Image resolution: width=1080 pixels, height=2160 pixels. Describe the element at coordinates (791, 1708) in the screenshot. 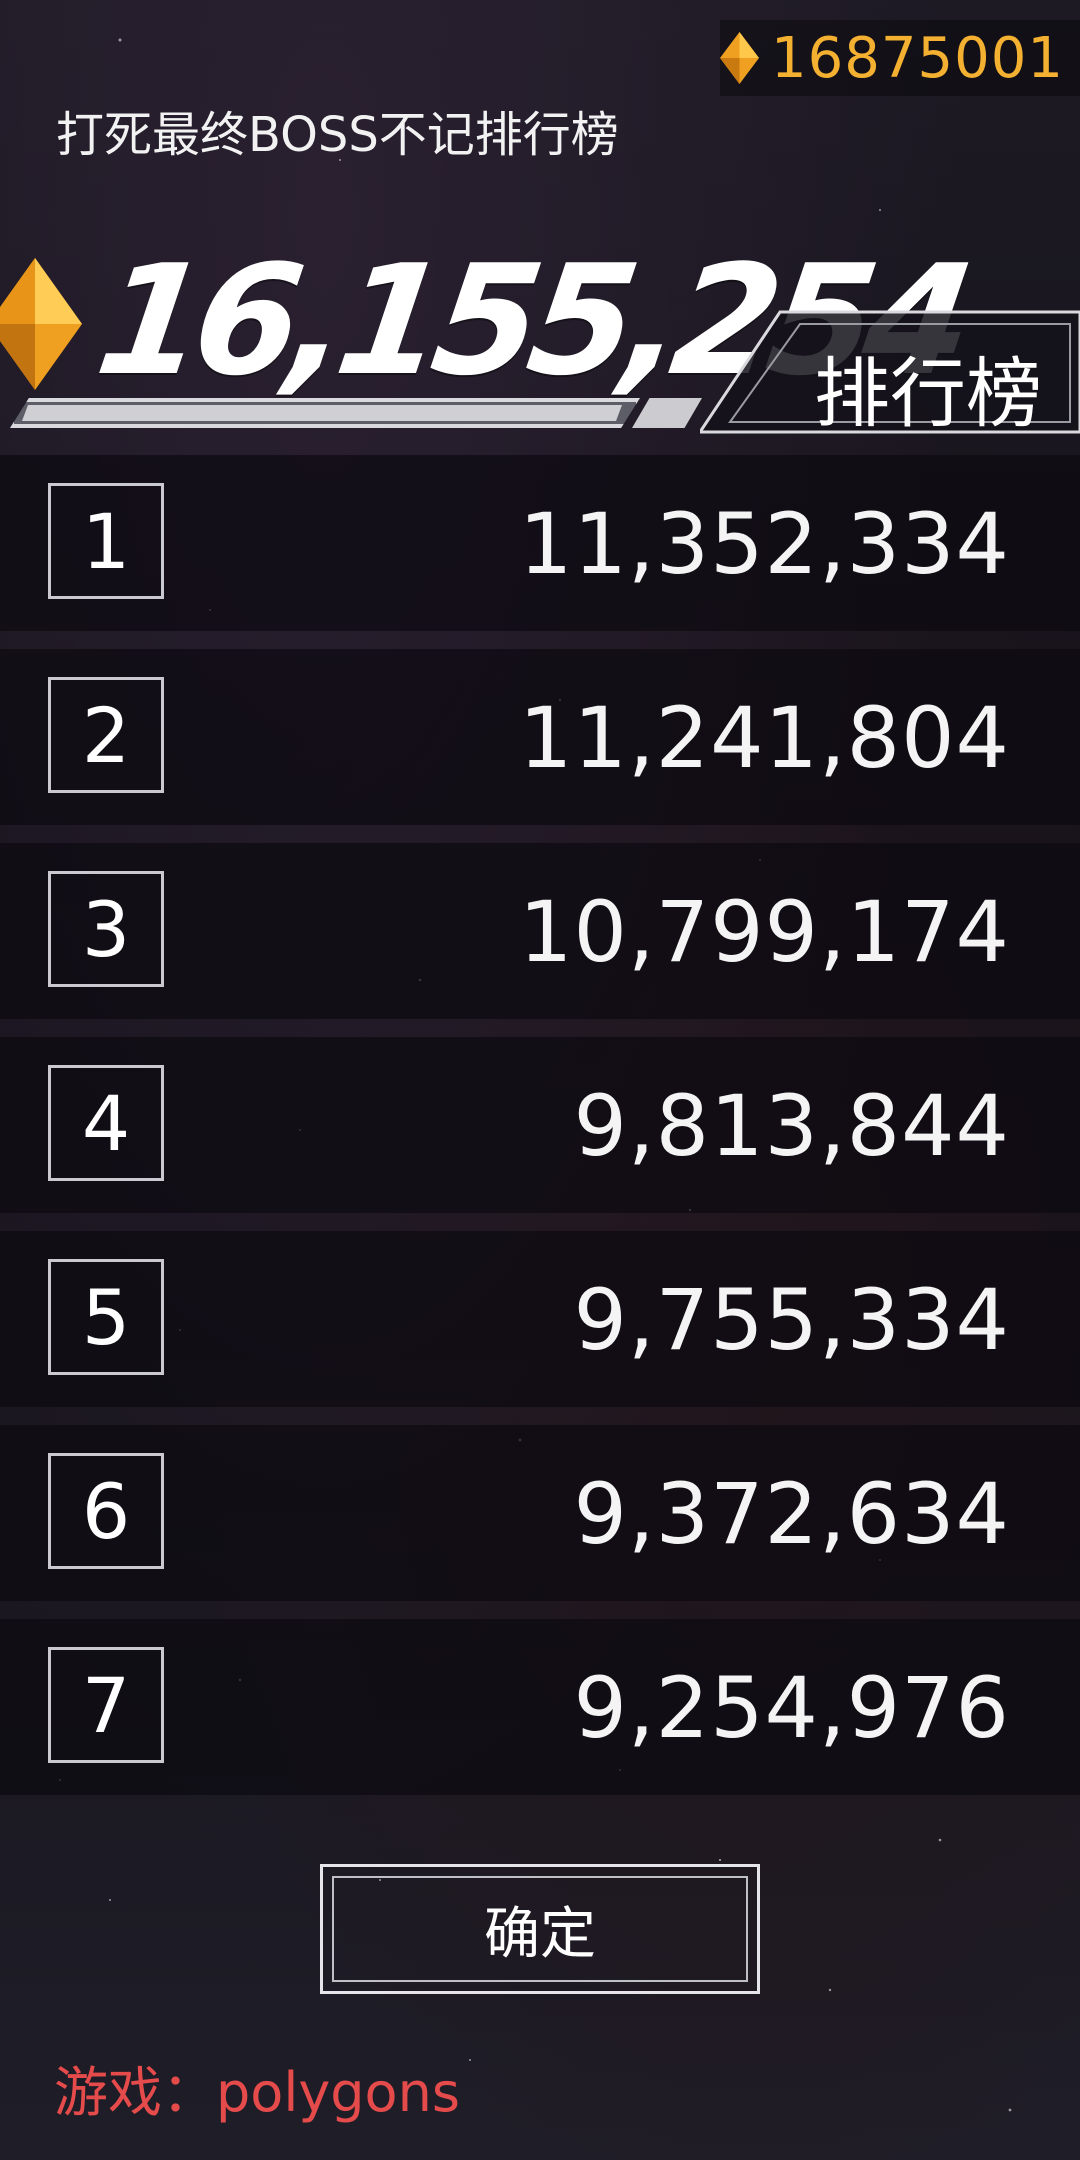

I see `rank-score: 9,254,976` at that location.